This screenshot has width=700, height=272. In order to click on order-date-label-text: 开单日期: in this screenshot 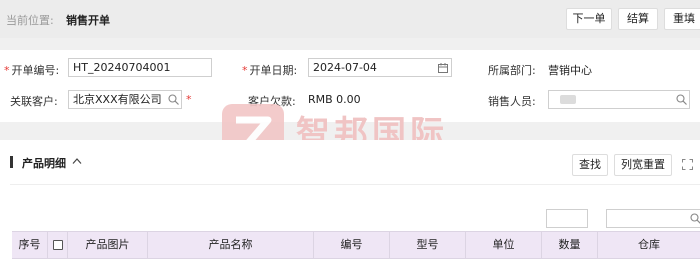, I will do `click(273, 70)`.